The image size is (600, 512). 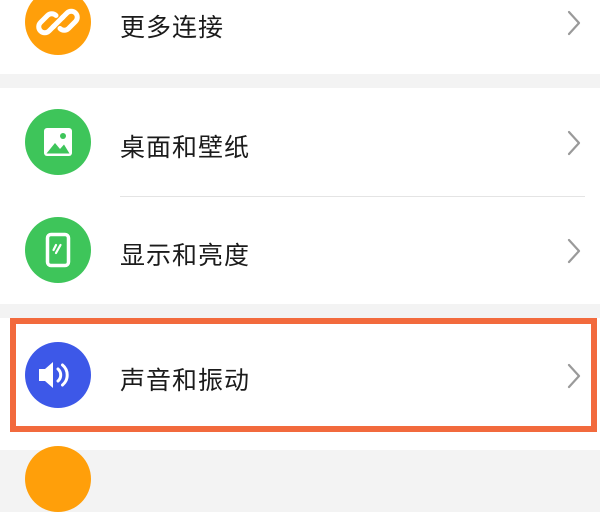 I want to click on speaker-icon, so click(x=58, y=375).